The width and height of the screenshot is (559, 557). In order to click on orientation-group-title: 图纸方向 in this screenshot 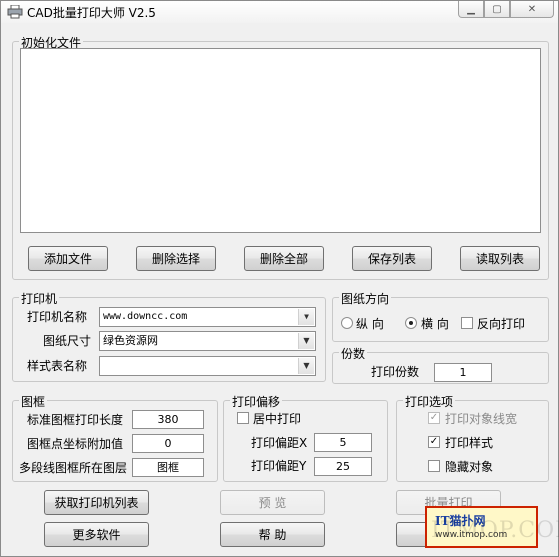, I will do `click(365, 298)`.